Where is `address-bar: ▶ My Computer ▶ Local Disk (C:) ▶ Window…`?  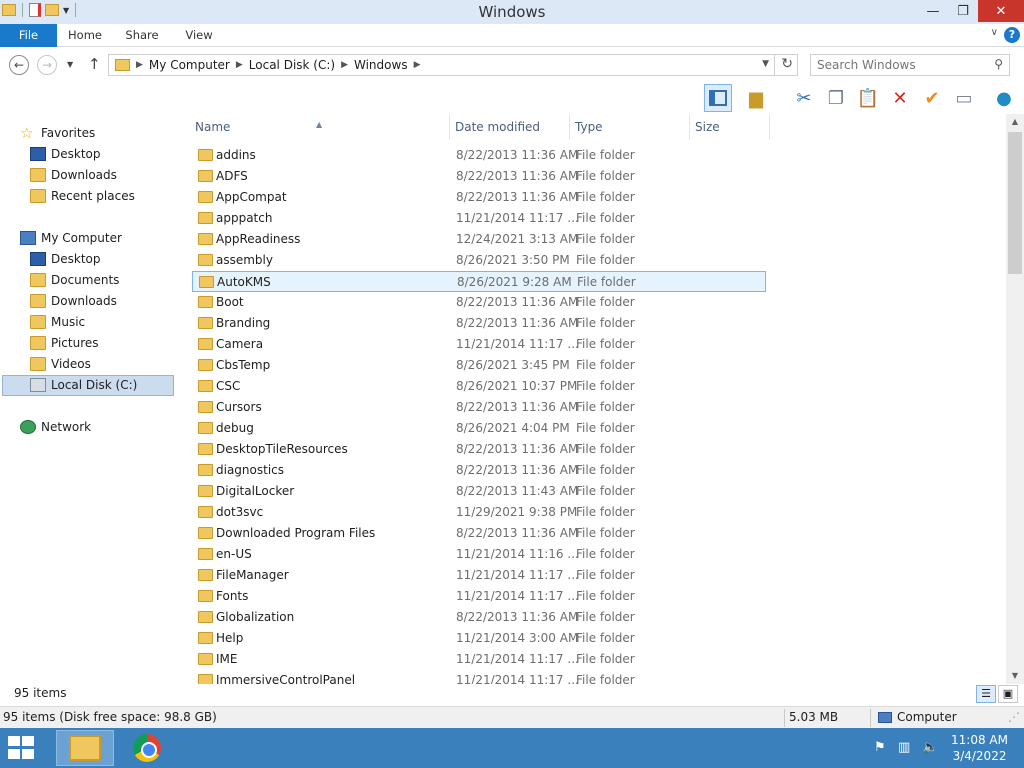 address-bar: ▶ My Computer ▶ Local Disk (C:) ▶ Window… is located at coordinates (453, 65).